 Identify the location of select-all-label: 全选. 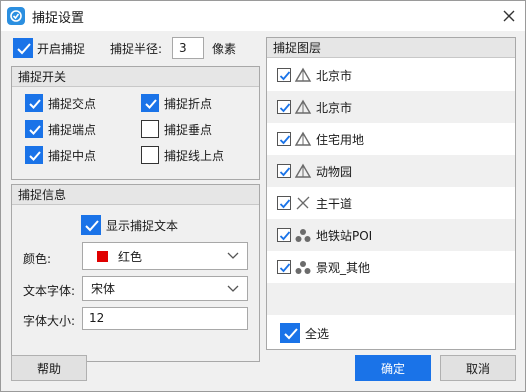
(317, 333).